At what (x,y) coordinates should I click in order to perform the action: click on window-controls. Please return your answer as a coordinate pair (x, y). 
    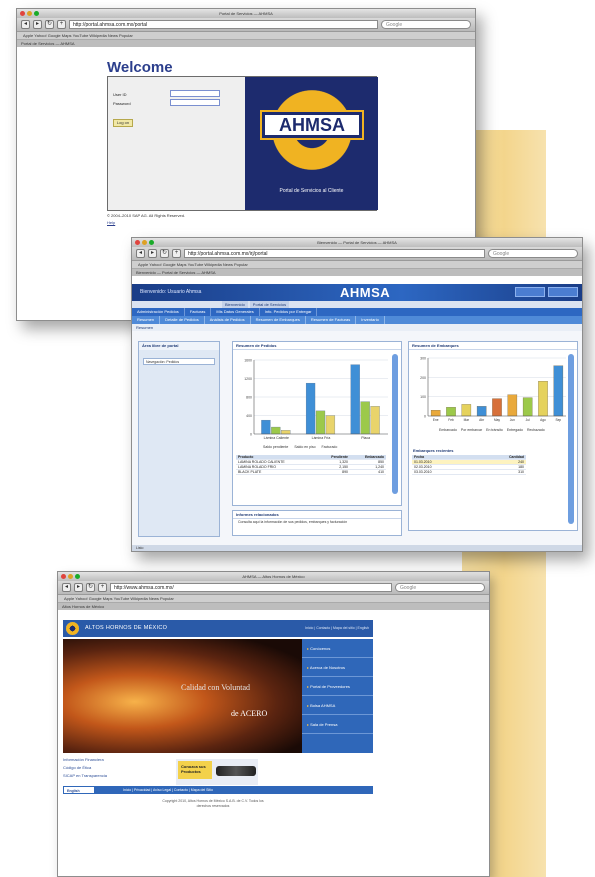
    Looking at the image, I should click on (144, 242).